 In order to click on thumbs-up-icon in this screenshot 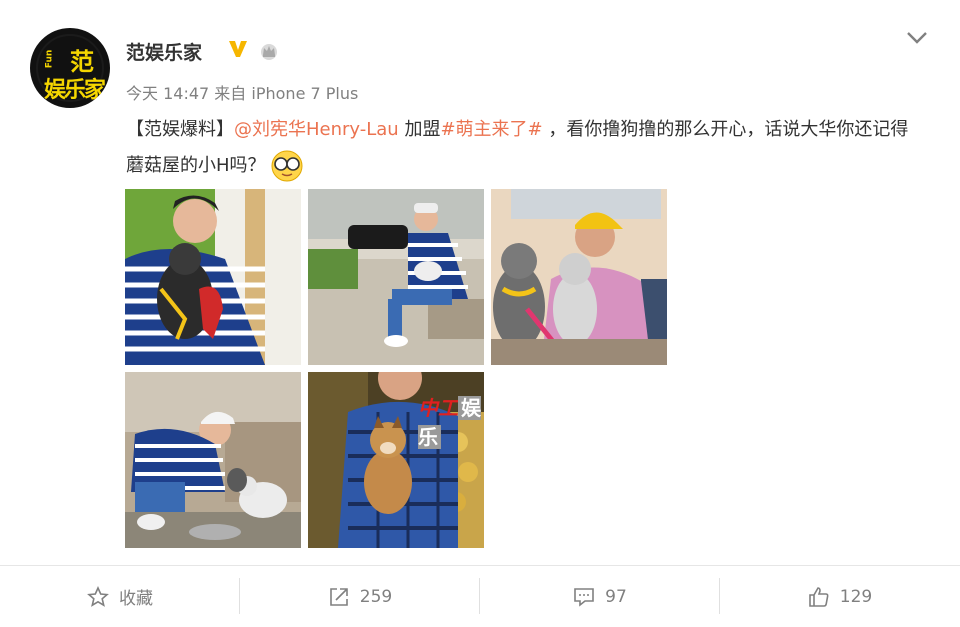, I will do `click(818, 596)`.